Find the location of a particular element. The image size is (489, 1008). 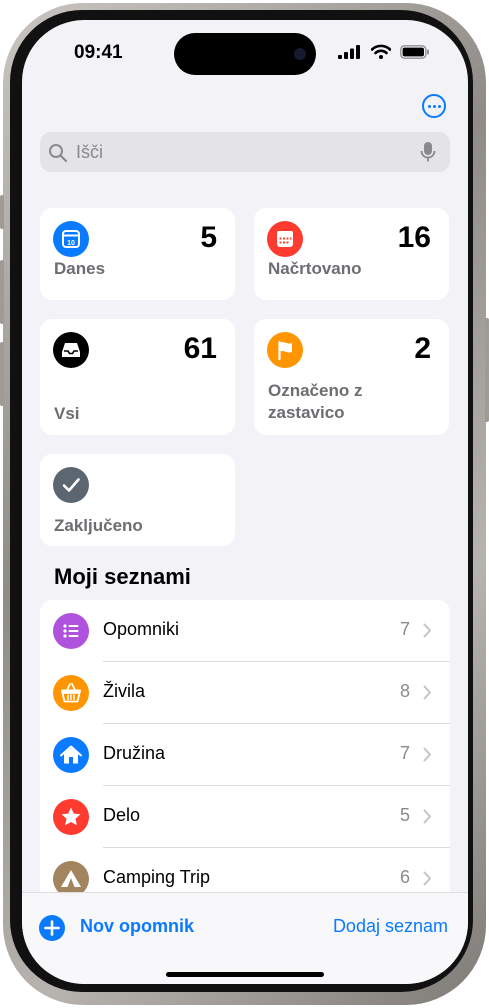

signal-icon is located at coordinates (349, 52).